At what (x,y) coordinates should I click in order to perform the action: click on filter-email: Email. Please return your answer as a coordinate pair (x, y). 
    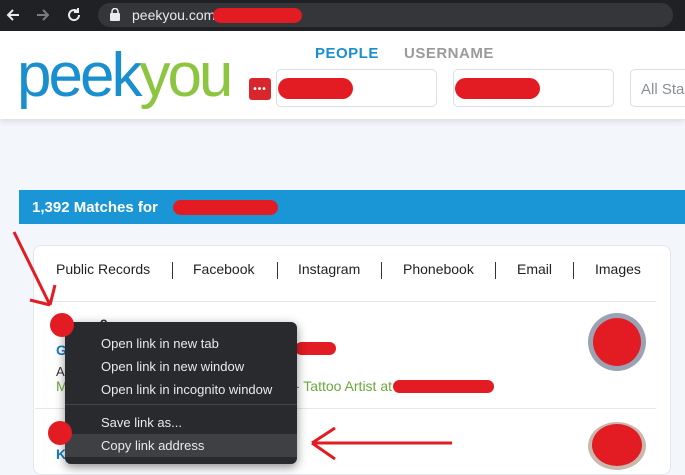
    Looking at the image, I should click on (534, 269).